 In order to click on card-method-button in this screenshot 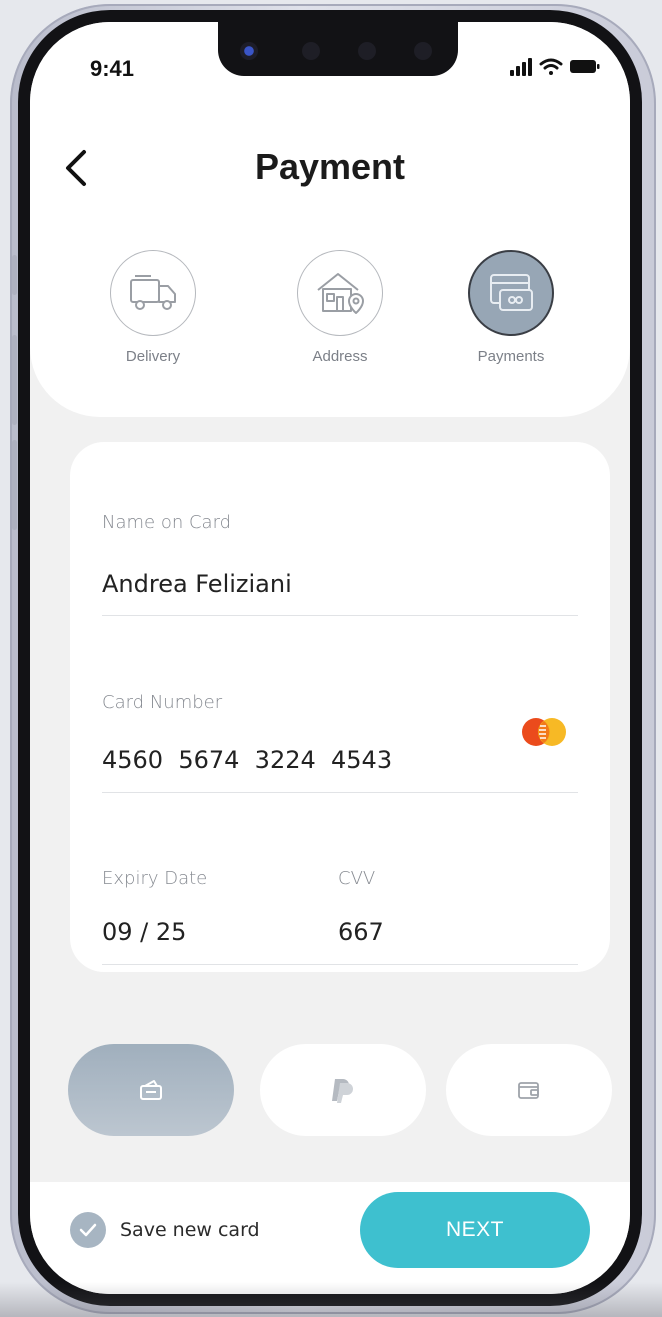, I will do `click(151, 1090)`.